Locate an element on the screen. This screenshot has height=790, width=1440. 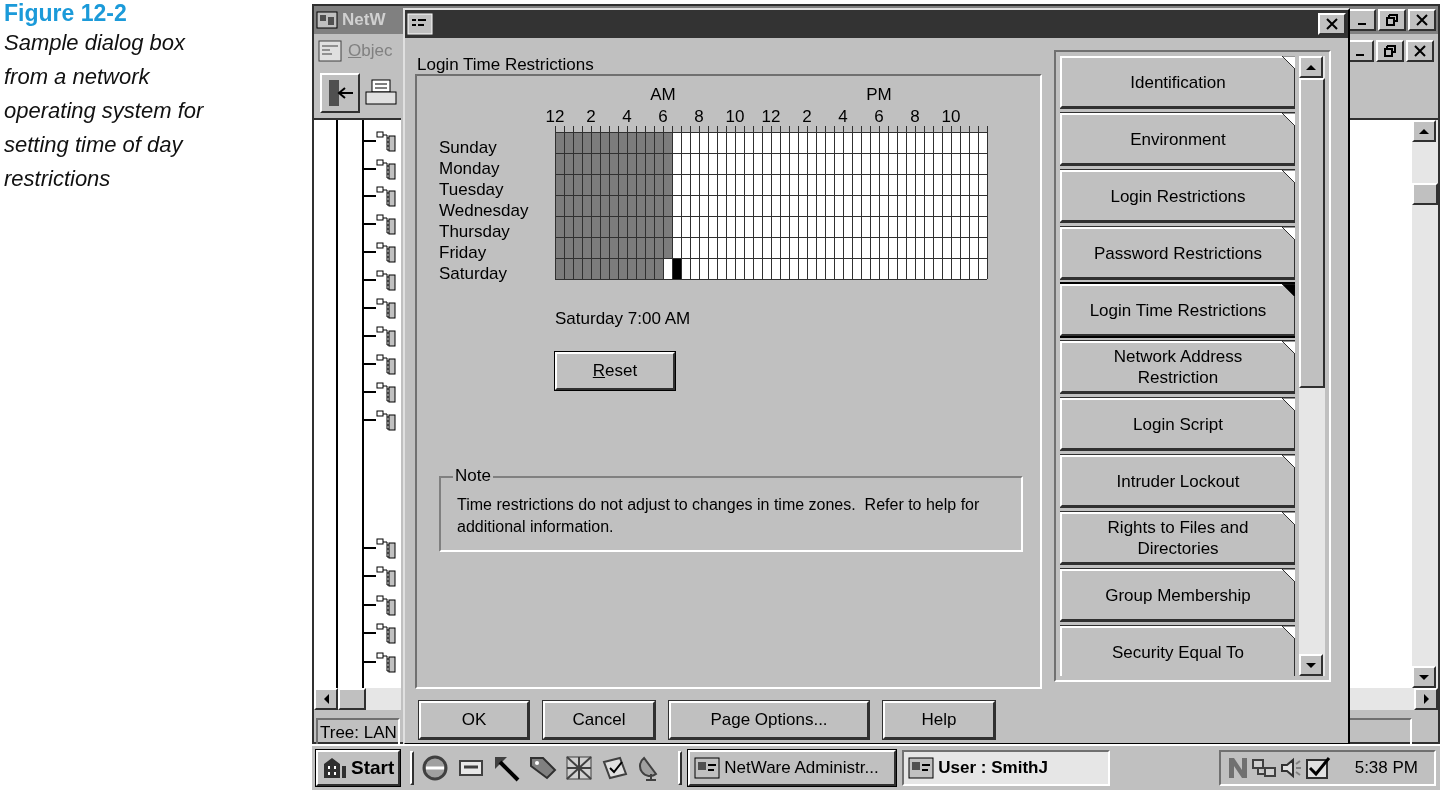
taskbar-task: User : SmithJ is located at coordinates (1006, 768).